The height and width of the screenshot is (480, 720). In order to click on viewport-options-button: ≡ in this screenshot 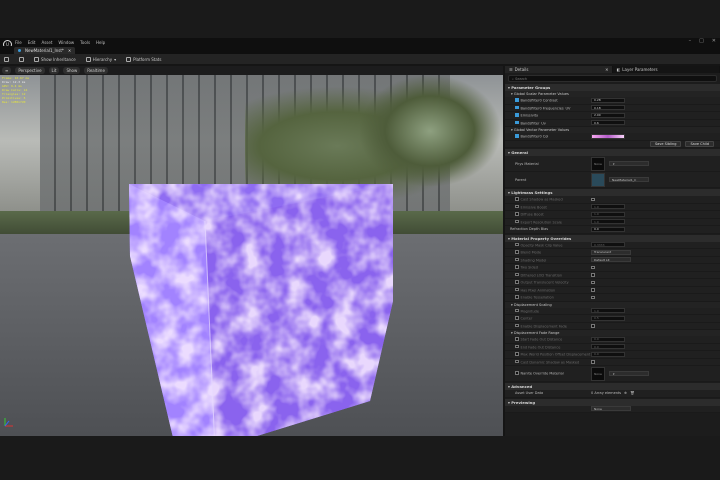, I will do `click(7, 70)`.